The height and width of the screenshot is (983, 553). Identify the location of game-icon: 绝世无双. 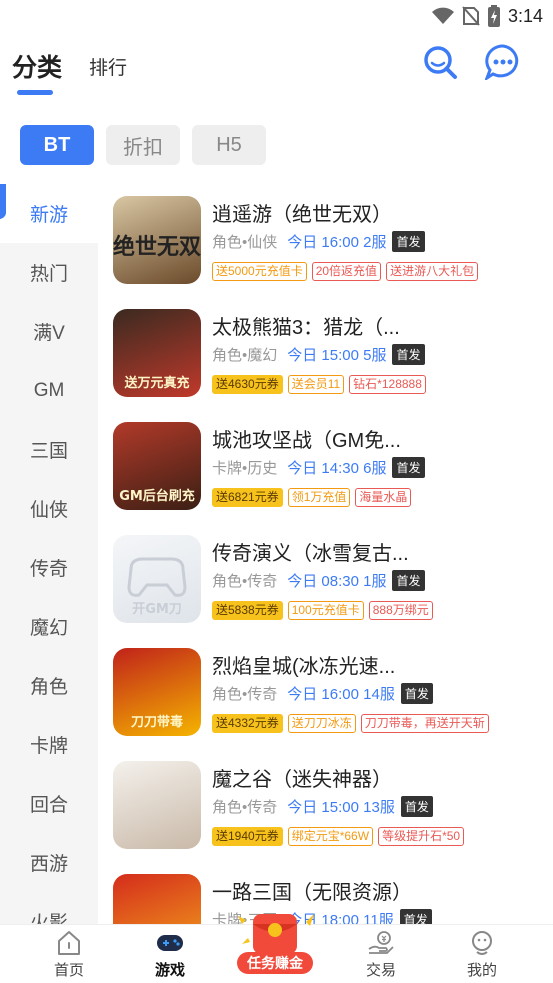
(157, 240).